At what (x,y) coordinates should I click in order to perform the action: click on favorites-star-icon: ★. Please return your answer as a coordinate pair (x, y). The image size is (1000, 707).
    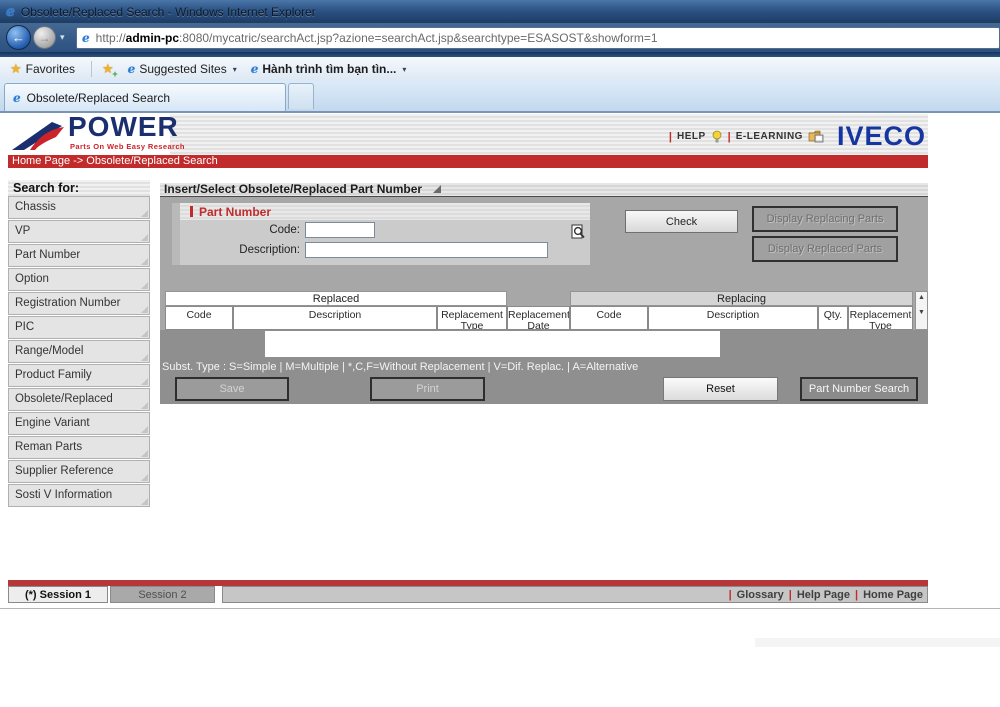
    Looking at the image, I should click on (16, 68).